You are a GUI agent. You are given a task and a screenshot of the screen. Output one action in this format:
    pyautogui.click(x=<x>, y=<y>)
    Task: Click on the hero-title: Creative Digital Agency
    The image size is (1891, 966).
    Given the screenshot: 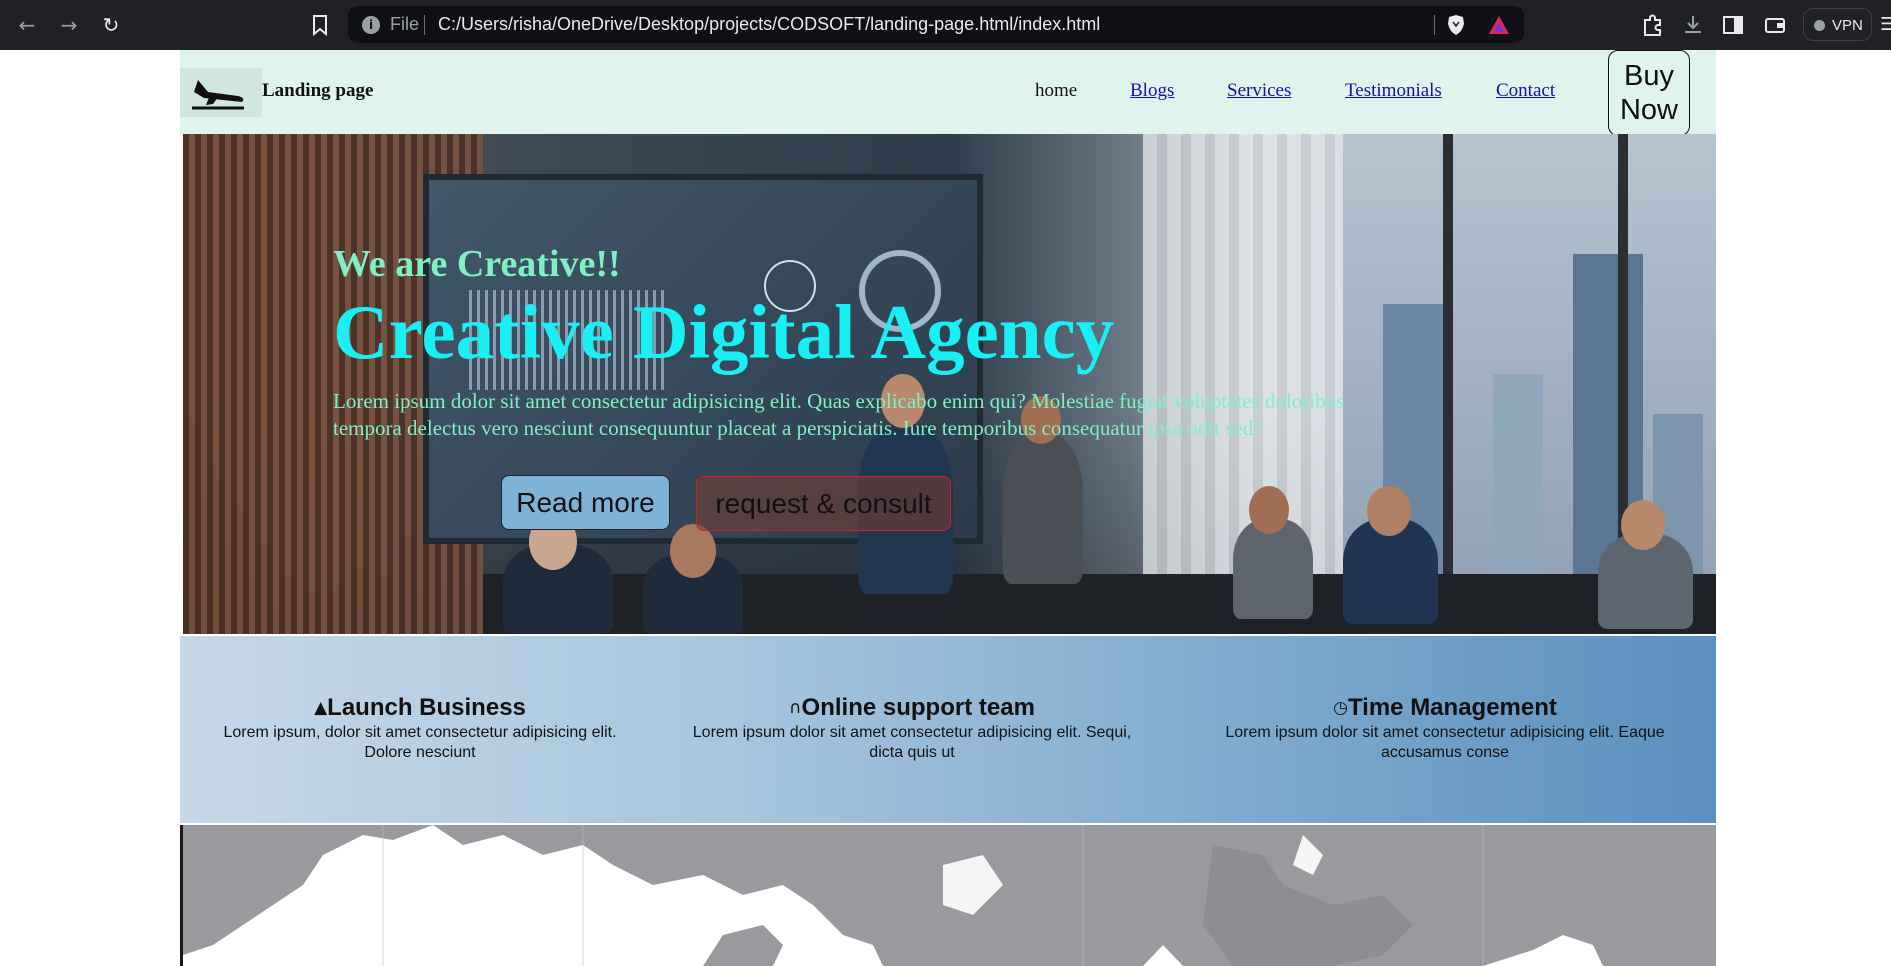 What is the action you would take?
    pyautogui.click(x=724, y=332)
    